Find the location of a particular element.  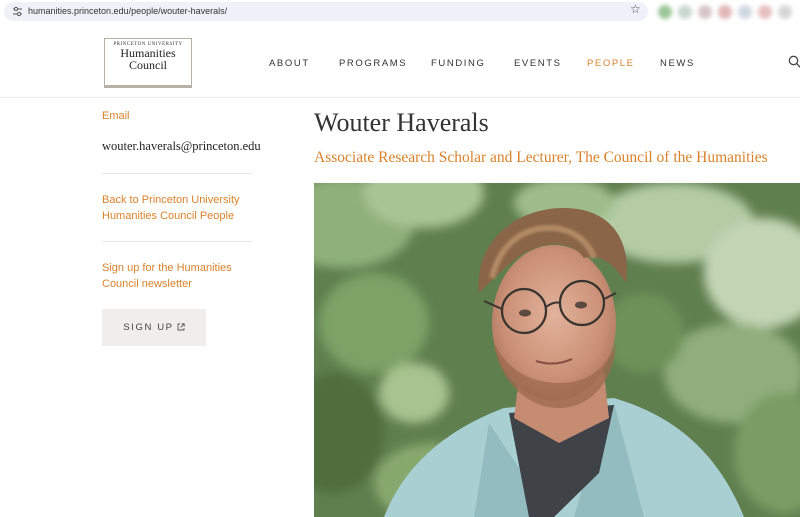

signup-button-label: SIGN UP is located at coordinates (148, 327).